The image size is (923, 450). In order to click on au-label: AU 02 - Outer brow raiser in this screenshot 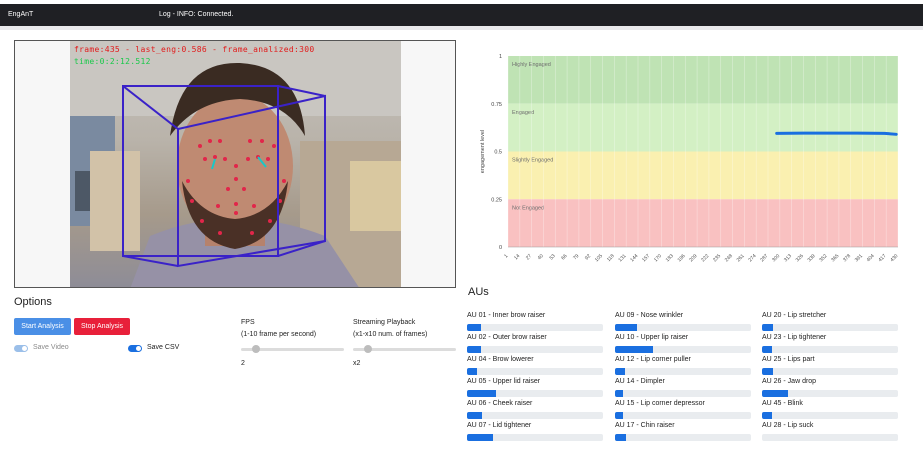, I will do `click(507, 337)`.